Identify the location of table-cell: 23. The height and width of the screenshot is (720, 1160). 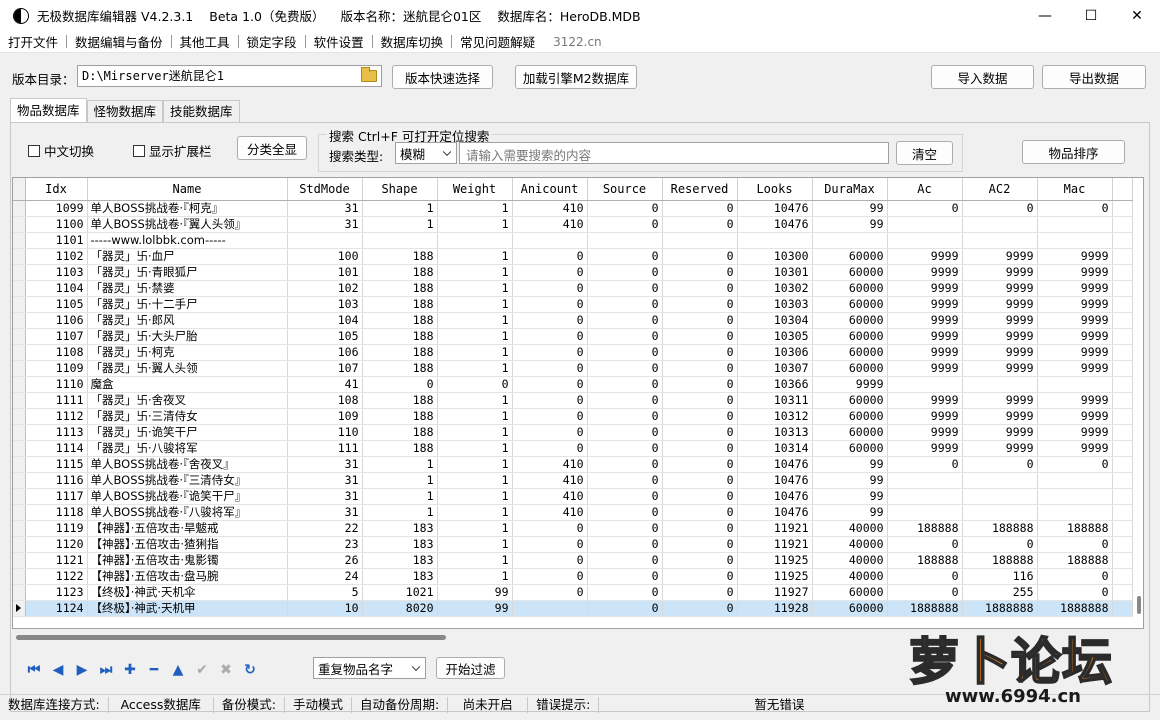
(325, 544).